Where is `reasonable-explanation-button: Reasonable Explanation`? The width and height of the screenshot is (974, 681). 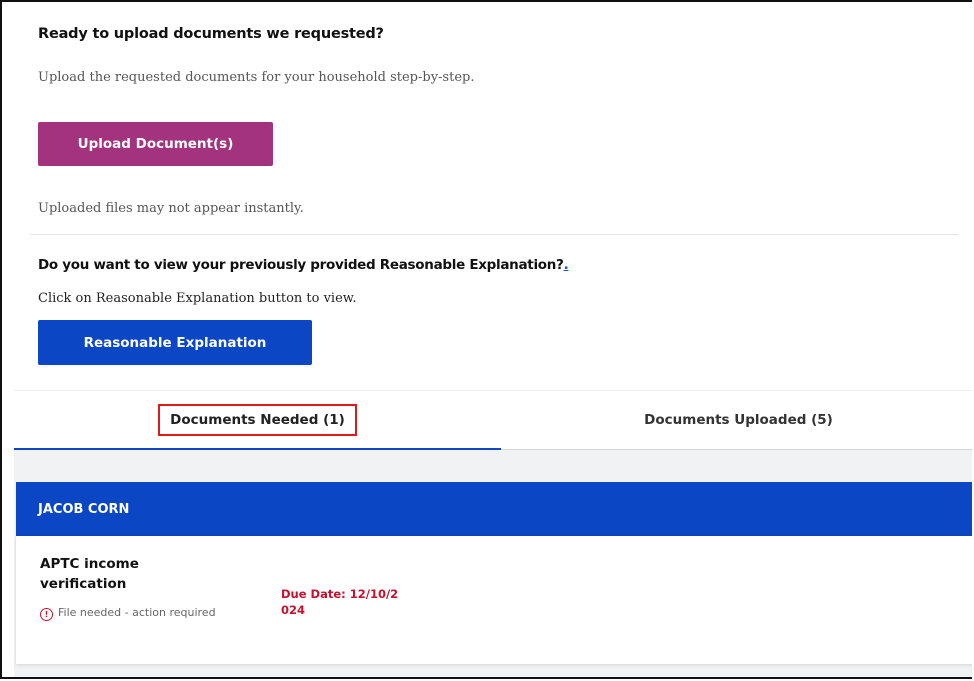 reasonable-explanation-button: Reasonable Explanation is located at coordinates (175, 342).